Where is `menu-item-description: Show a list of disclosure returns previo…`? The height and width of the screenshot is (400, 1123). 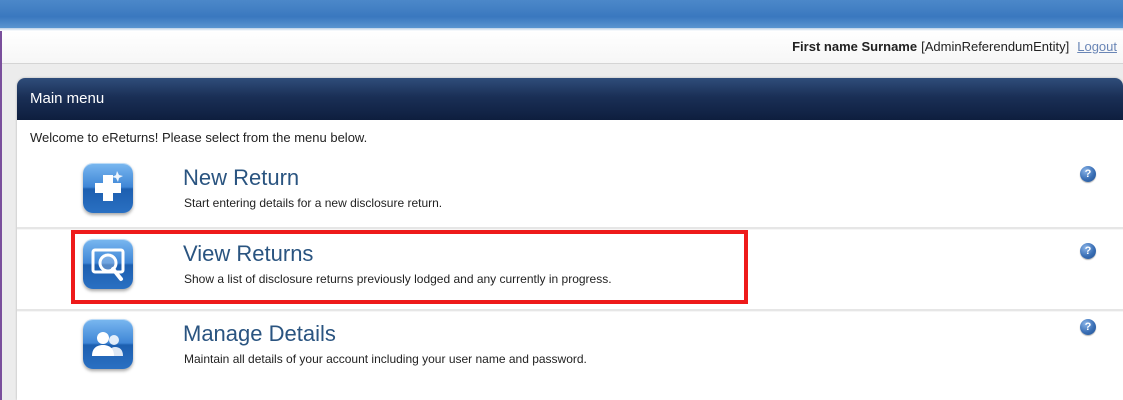 menu-item-description: Show a list of disclosure returns previo… is located at coordinates (398, 279).